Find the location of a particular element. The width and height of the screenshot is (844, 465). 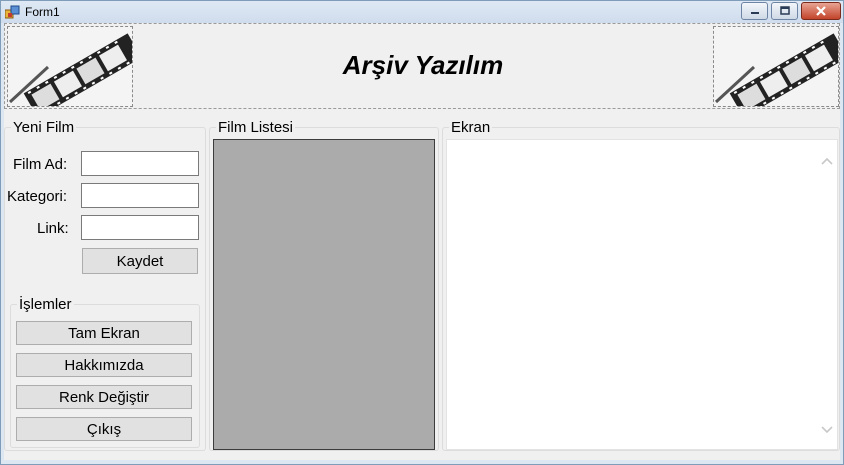

scroll-down-icon is located at coordinates (827, 430).